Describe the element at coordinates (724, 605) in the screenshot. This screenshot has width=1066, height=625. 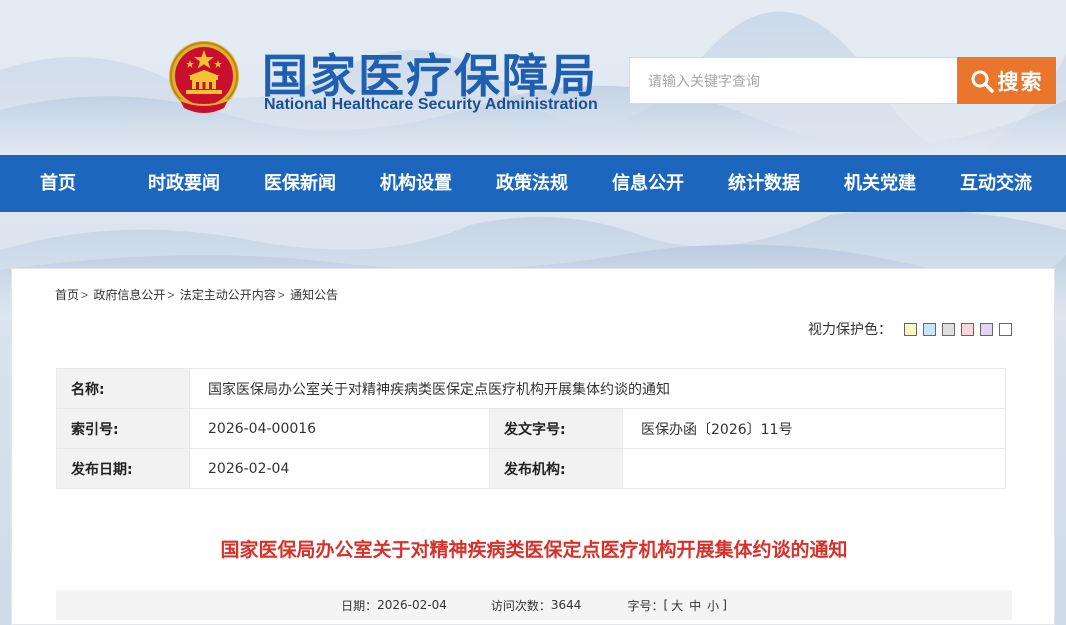
I see `meta-bracket-close: ]` at that location.